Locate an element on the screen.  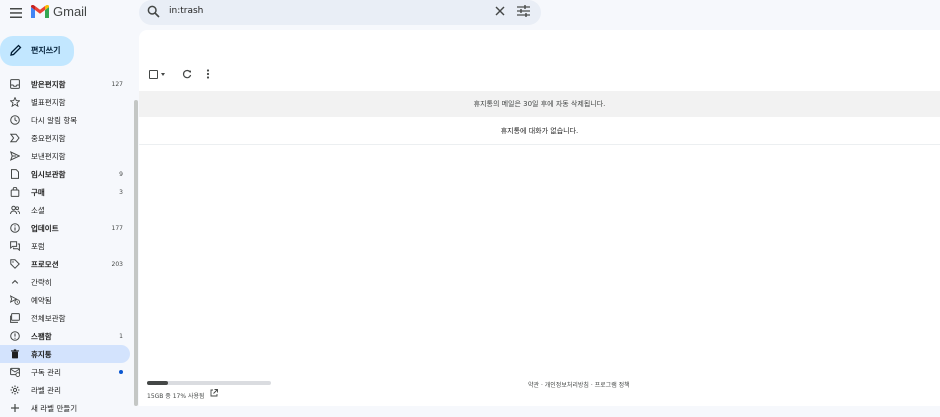
sidebar-item-important: 중요편지함 is located at coordinates (65, 138).